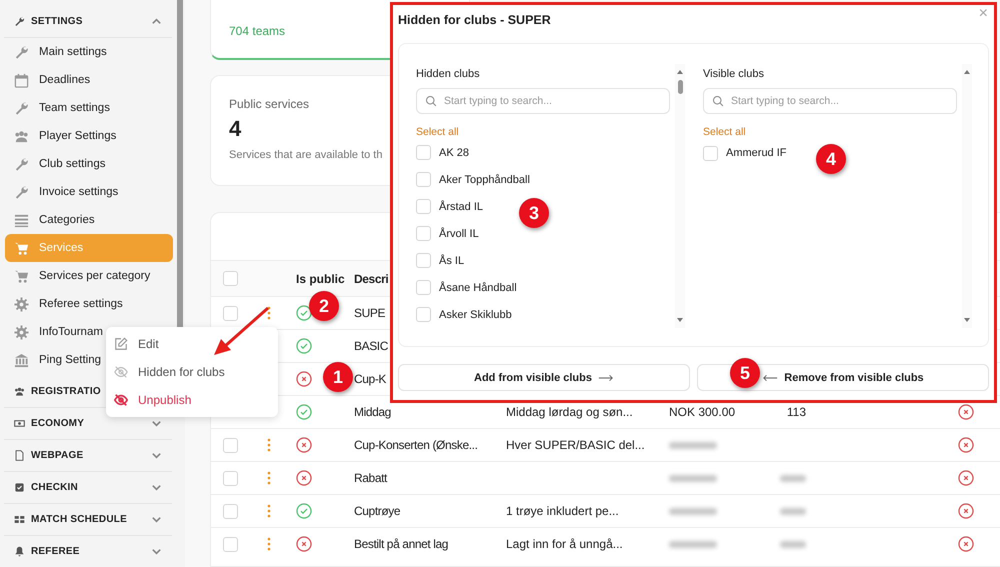  I want to click on section-heading: ECONOMY, so click(57, 423).